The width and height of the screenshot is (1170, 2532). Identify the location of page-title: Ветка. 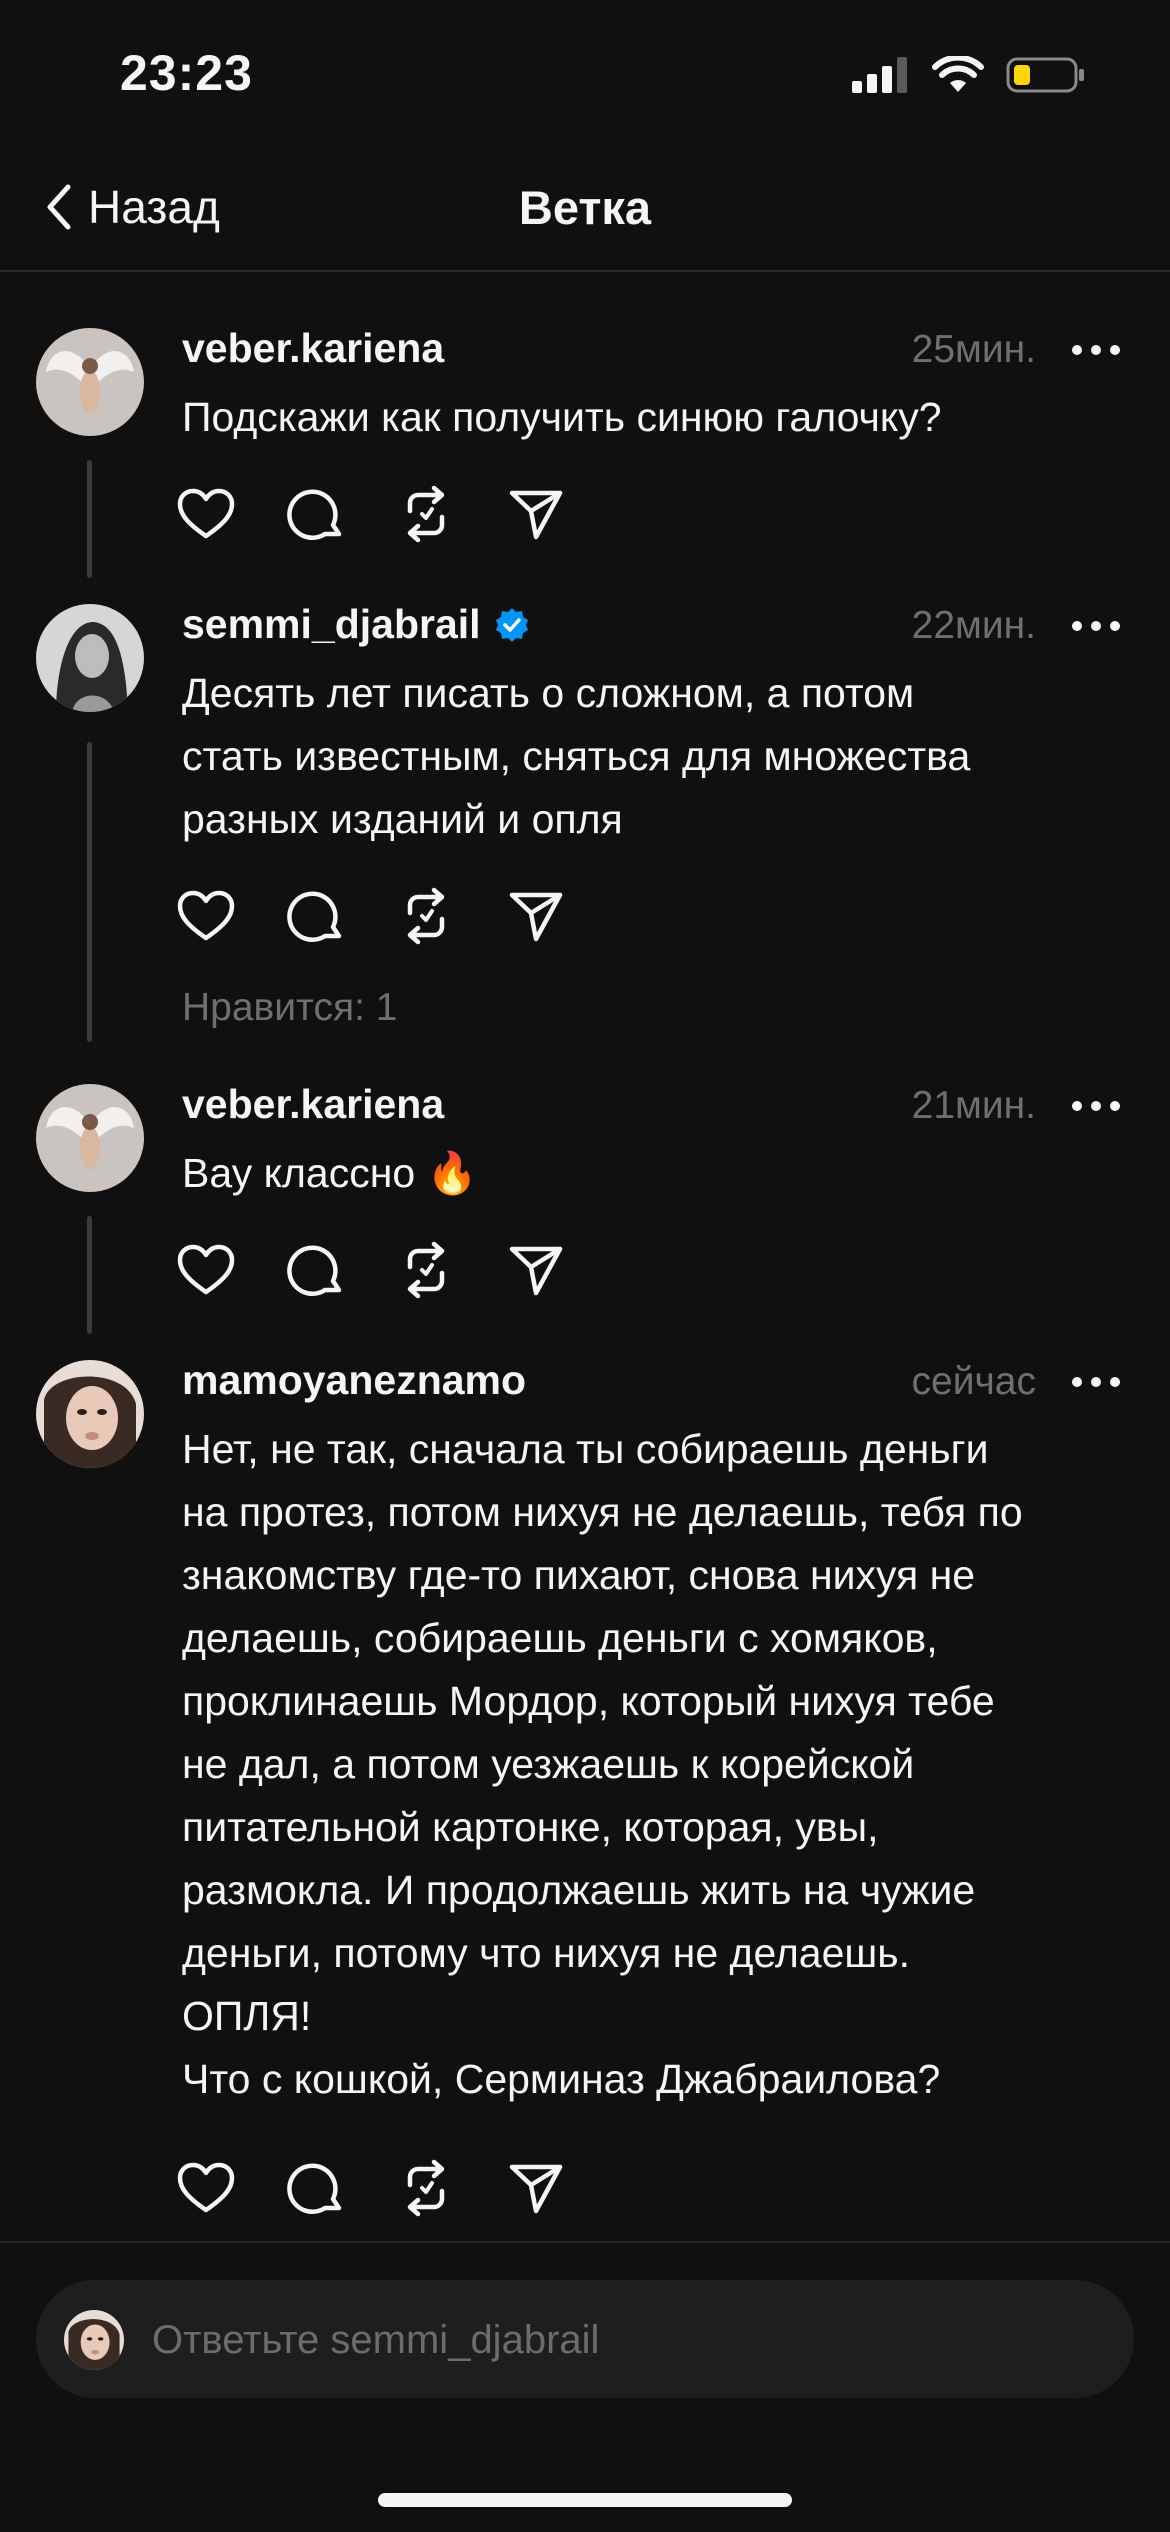
(585, 207).